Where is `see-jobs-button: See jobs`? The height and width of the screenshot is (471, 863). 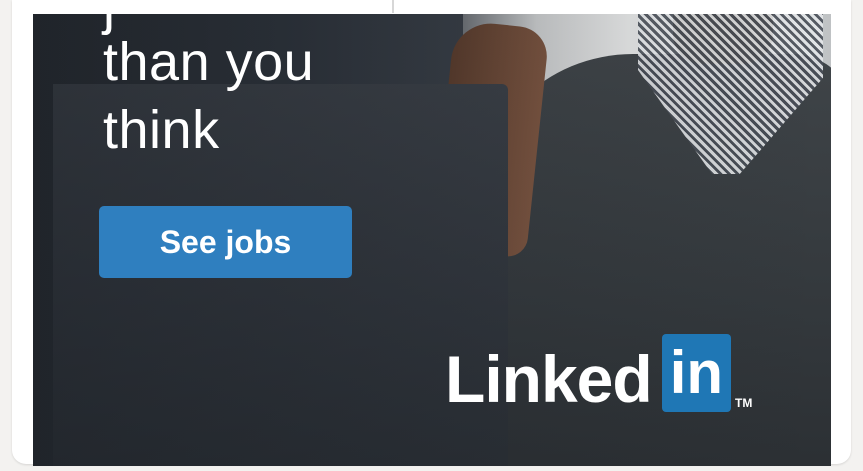
see-jobs-button: See jobs is located at coordinates (225, 242).